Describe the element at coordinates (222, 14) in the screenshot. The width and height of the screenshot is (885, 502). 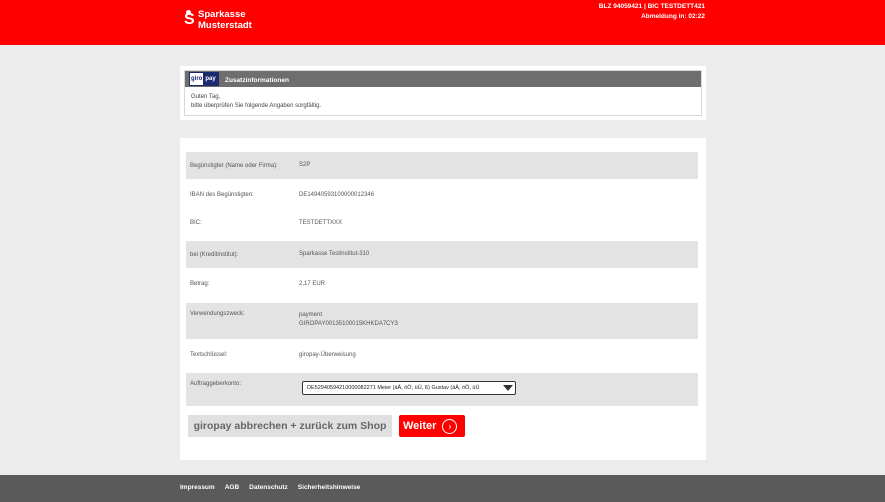
I see `bank-name-line1: Sparkasse` at that location.